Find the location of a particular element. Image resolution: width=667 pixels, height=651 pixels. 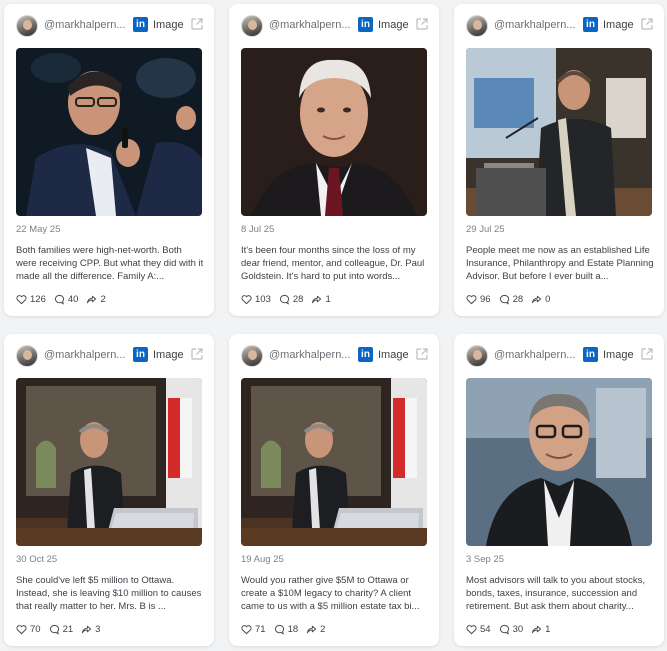

post-date: 3 Sep 25 is located at coordinates (485, 559).